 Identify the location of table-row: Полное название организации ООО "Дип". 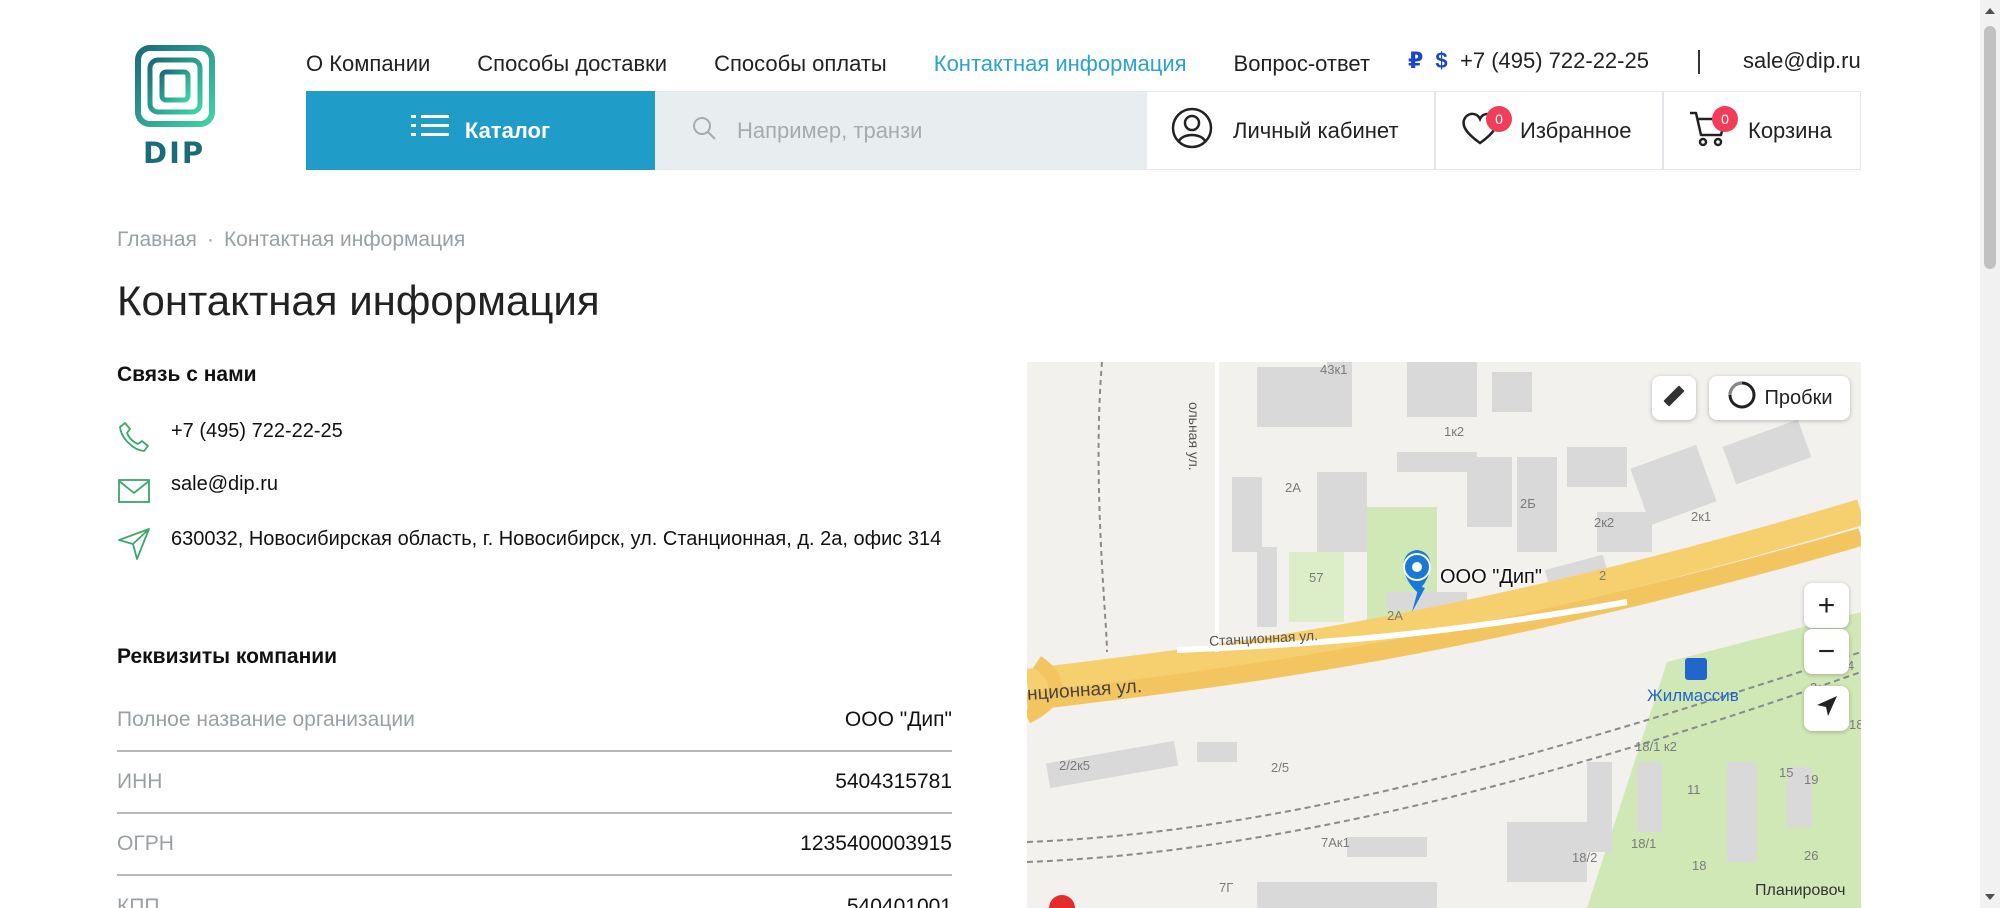
(534, 721).